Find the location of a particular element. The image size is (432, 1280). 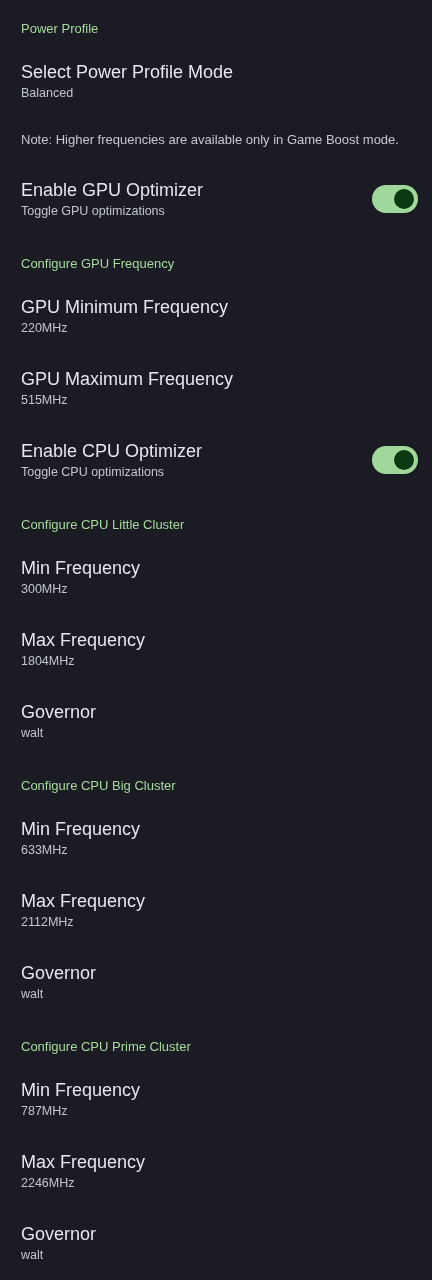

preference-summary: 300MHz is located at coordinates (45, 589).